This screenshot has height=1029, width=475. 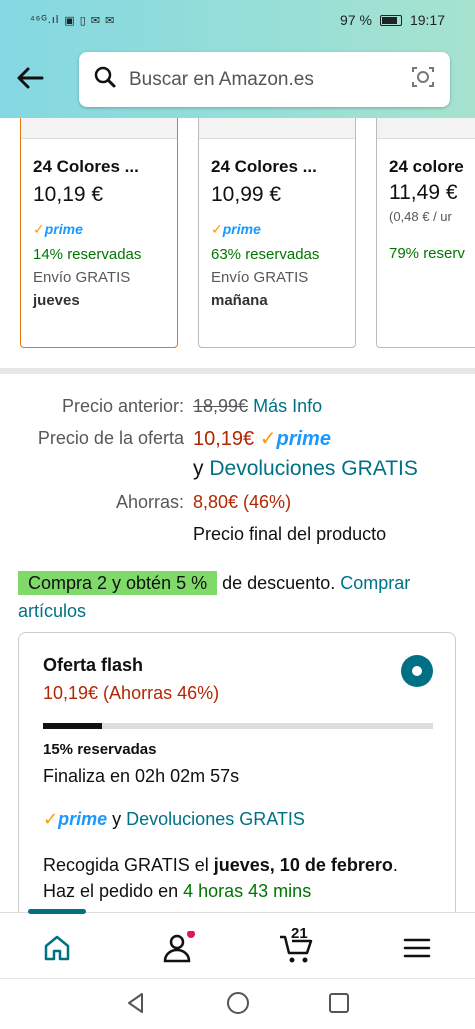 I want to click on pickup-suffix: ., so click(x=395, y=865).